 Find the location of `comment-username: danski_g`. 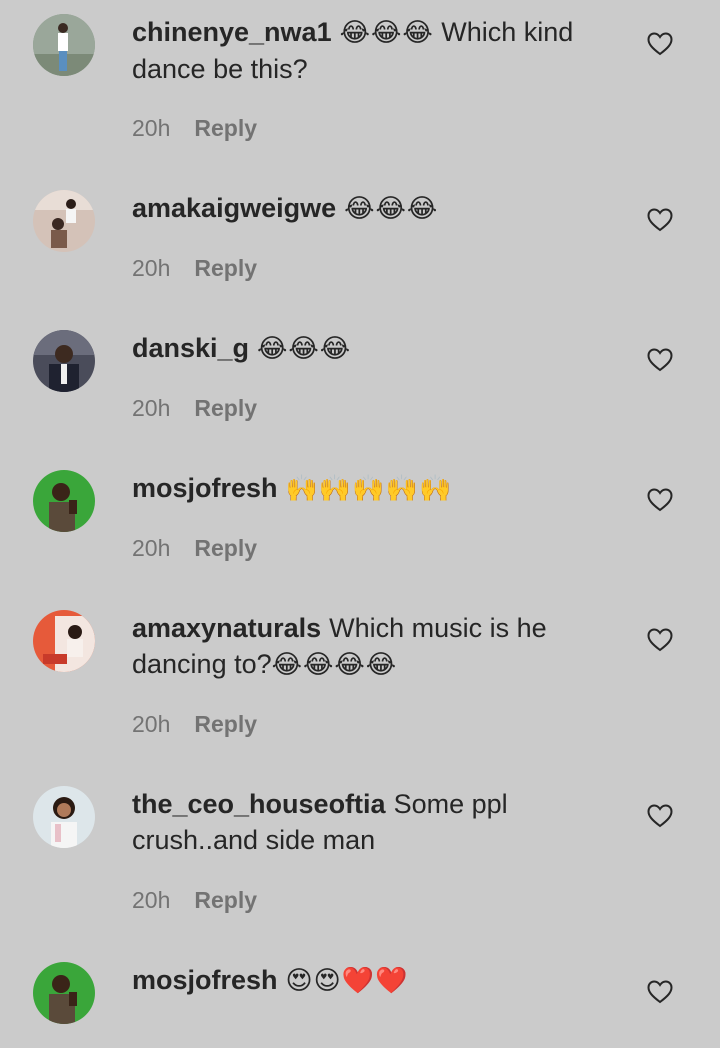

comment-username: danski_g is located at coordinates (190, 348).